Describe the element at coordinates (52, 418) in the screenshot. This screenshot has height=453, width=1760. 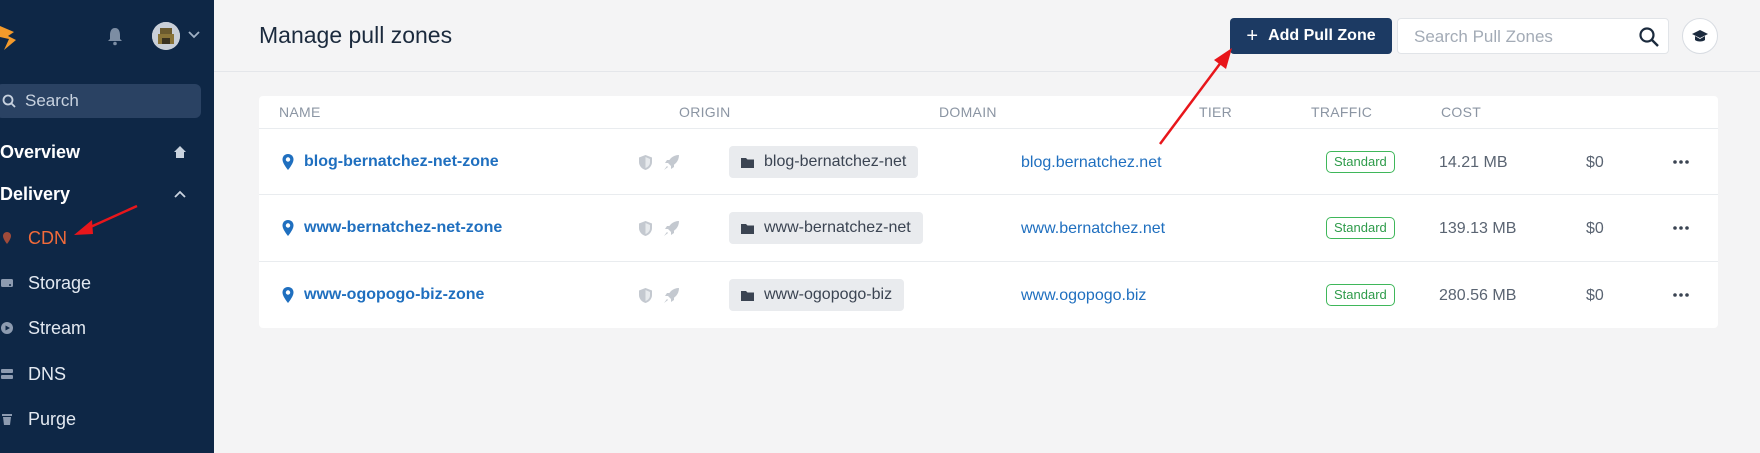
I see `sidebar-item-label: Purge` at that location.